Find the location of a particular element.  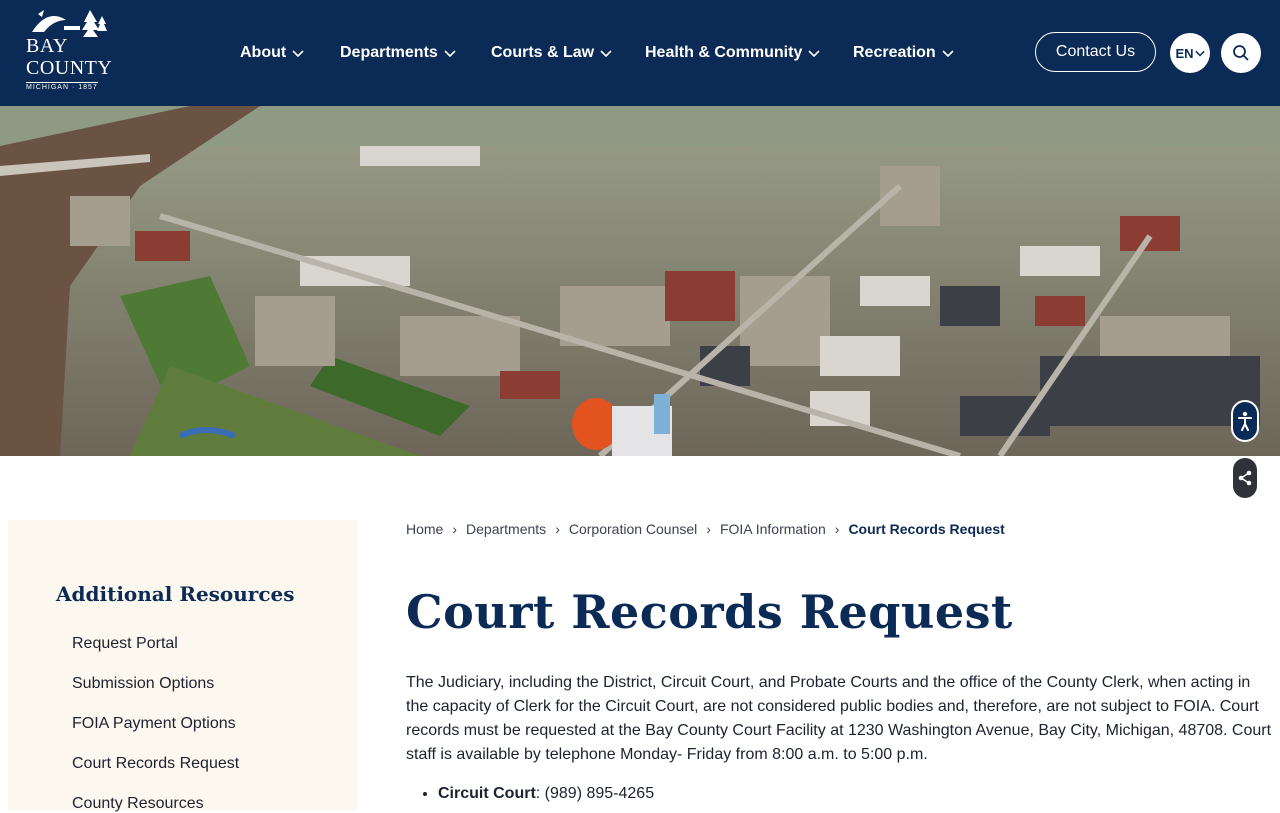

list-item: Circuit Court: (989) 895-4265 is located at coordinates (546, 794).